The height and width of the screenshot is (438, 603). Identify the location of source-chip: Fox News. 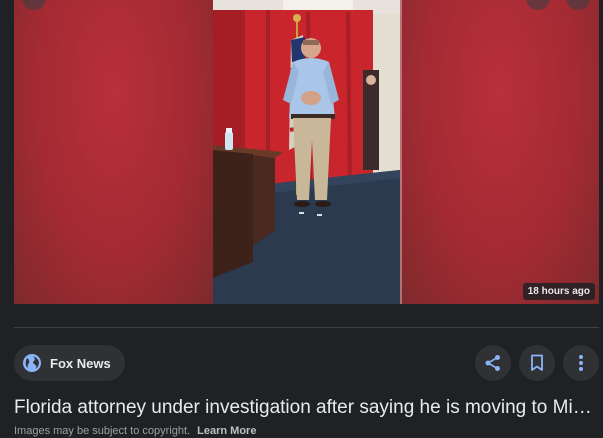
(69, 363).